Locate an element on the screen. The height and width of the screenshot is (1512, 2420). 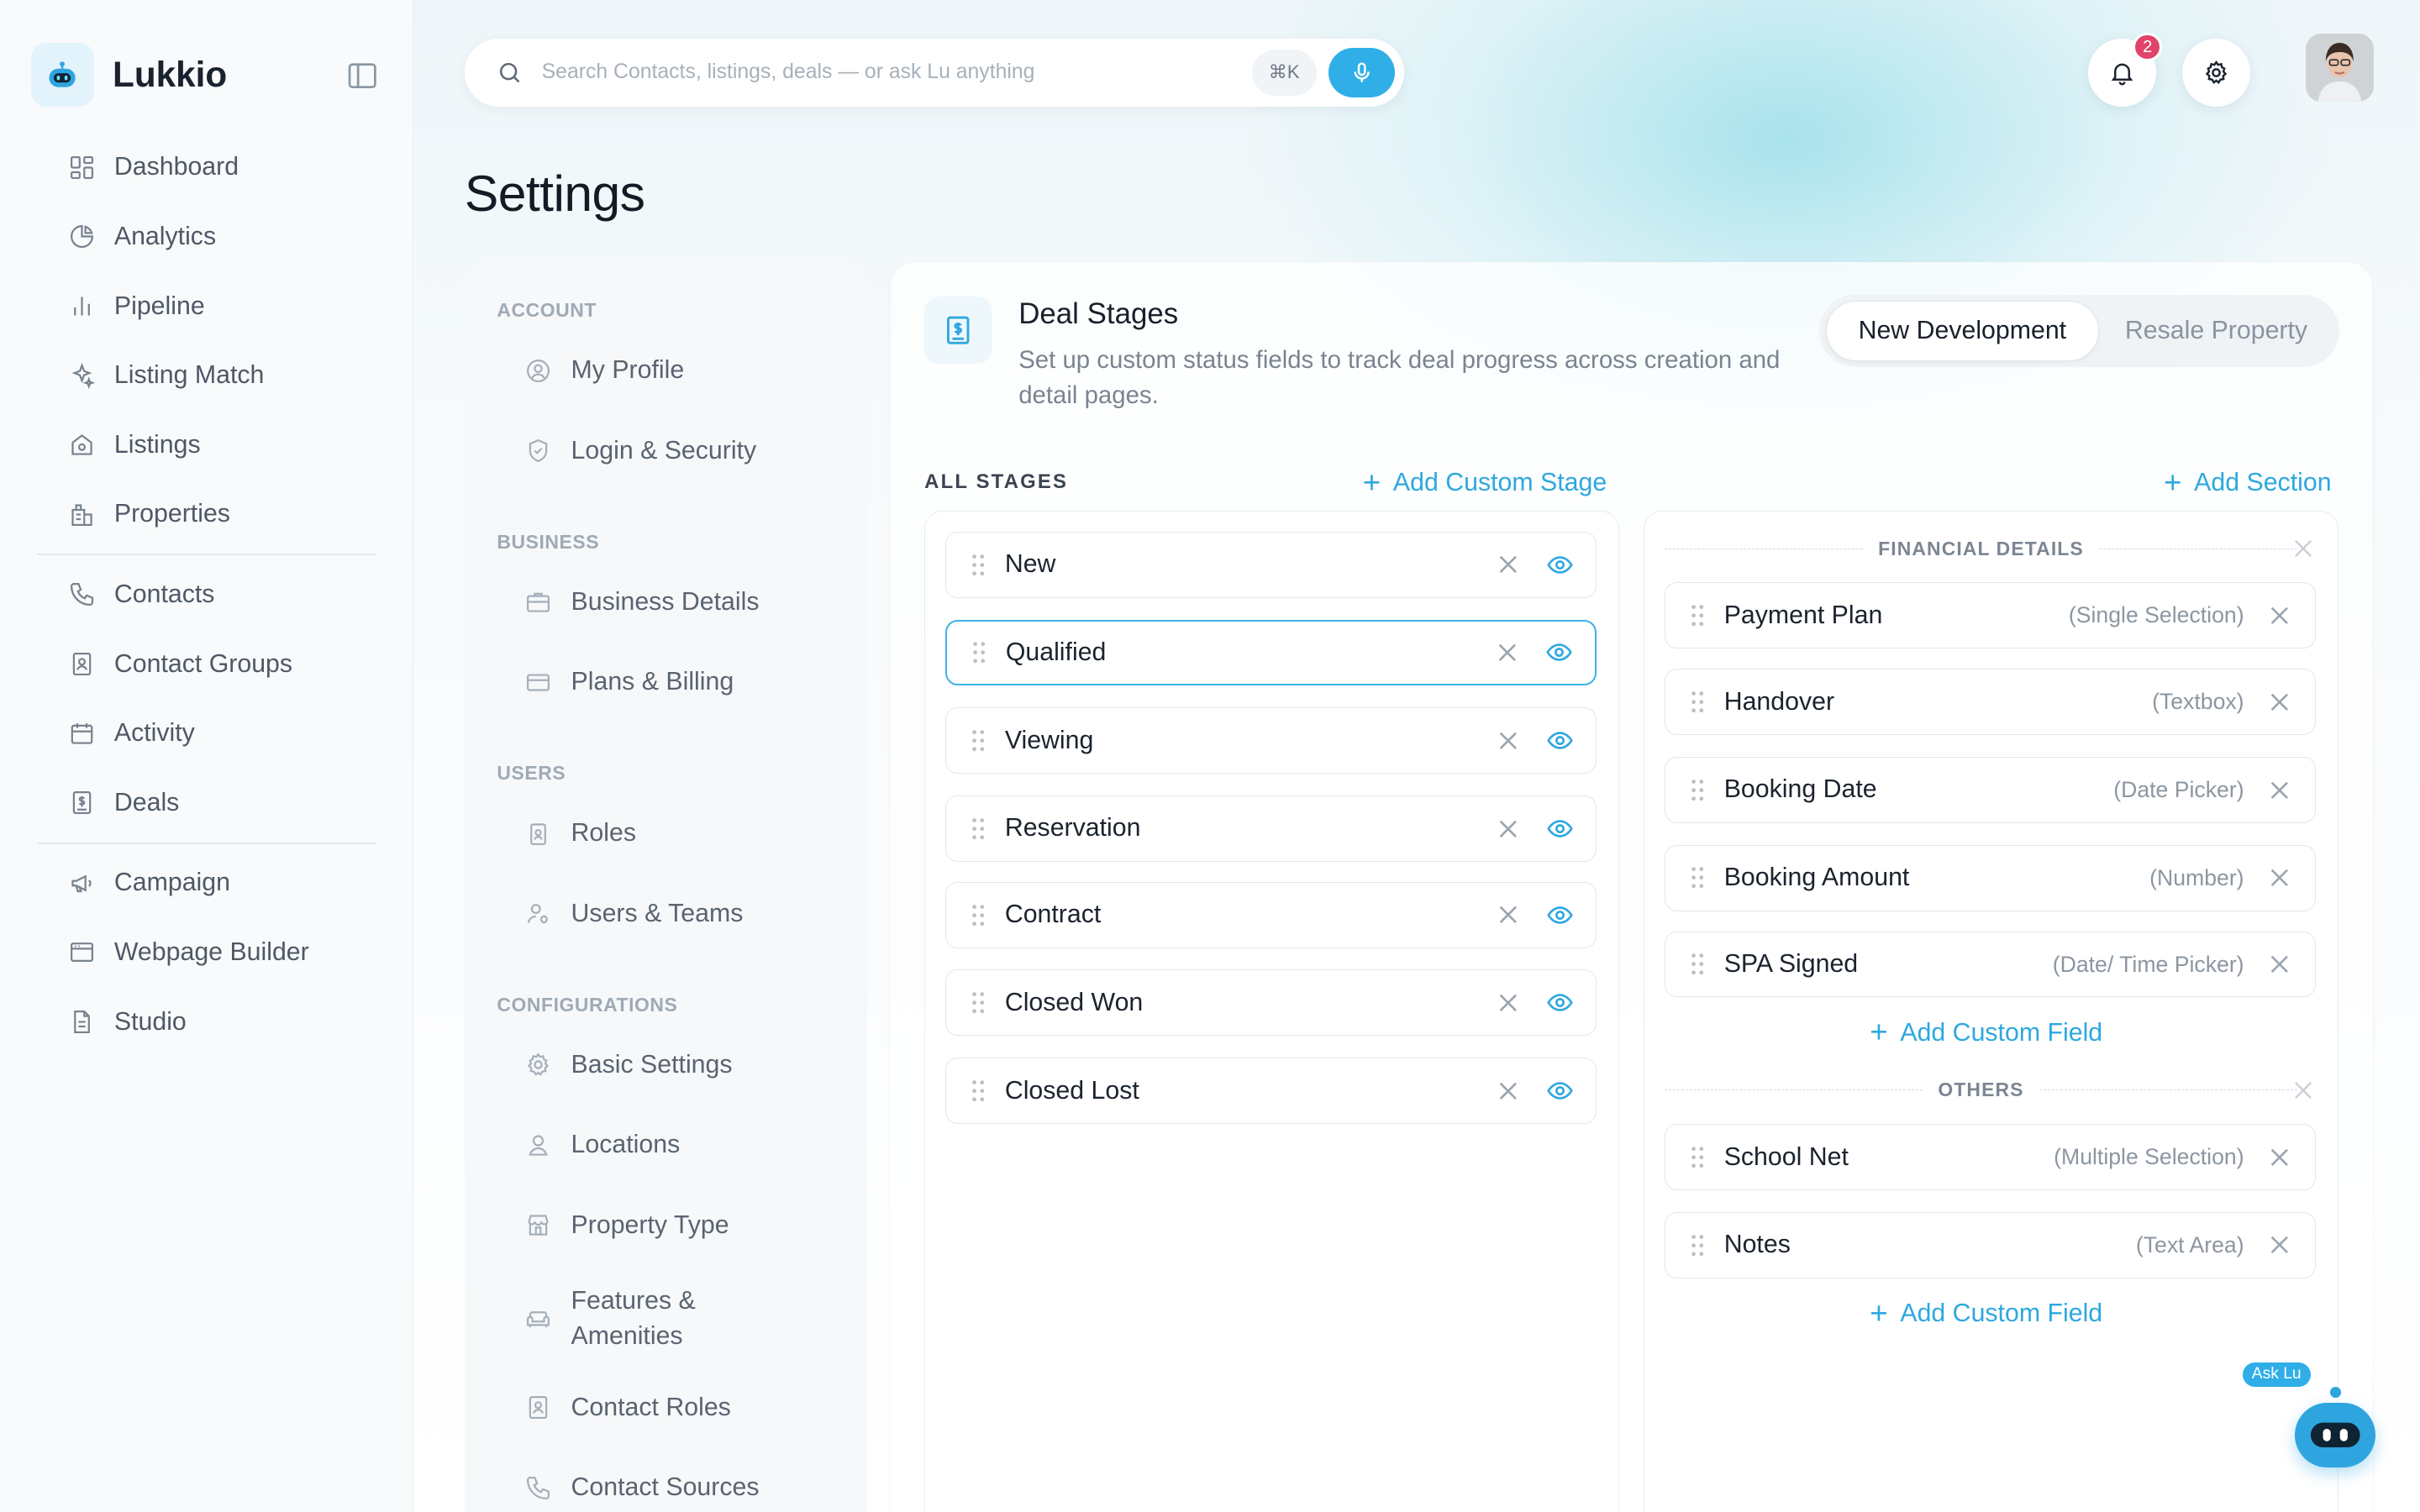
field-item-spa-signed: SPA Signed (Date/ Time Picker) is located at coordinates (1990, 964).